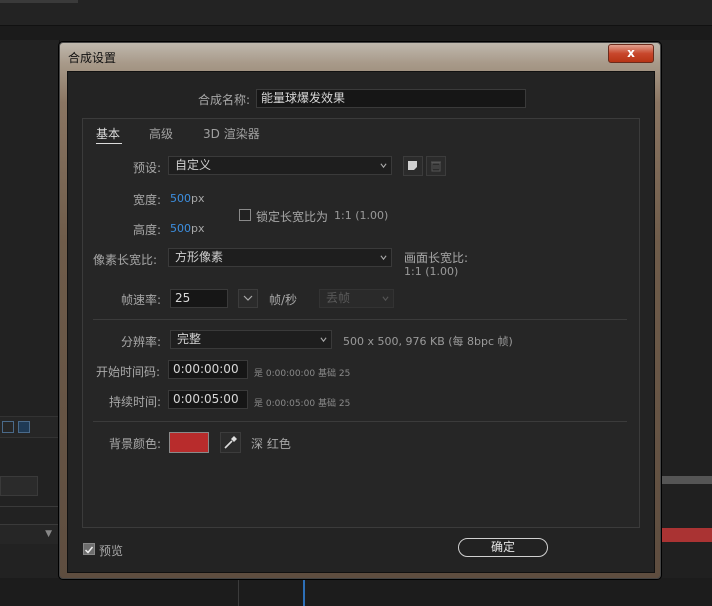 This screenshot has height=606, width=712. What do you see at coordinates (147, 230) in the screenshot?
I see `height-label: 高度:` at bounding box center [147, 230].